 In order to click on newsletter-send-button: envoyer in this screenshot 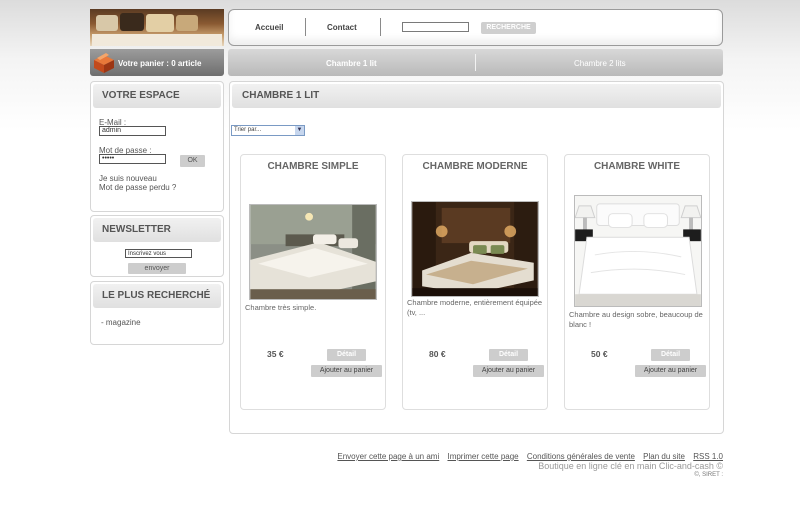, I will do `click(157, 268)`.